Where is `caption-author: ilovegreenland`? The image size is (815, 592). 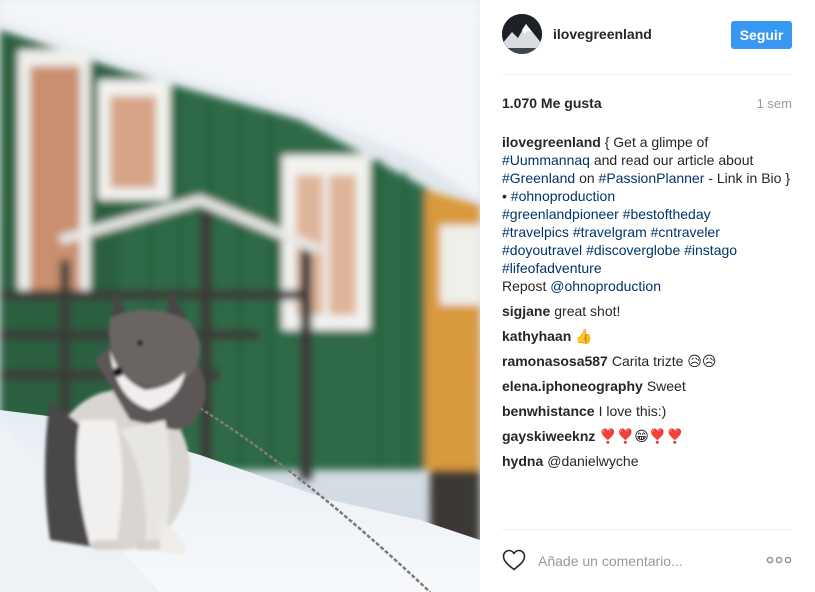 caption-author: ilovegreenland is located at coordinates (551, 142).